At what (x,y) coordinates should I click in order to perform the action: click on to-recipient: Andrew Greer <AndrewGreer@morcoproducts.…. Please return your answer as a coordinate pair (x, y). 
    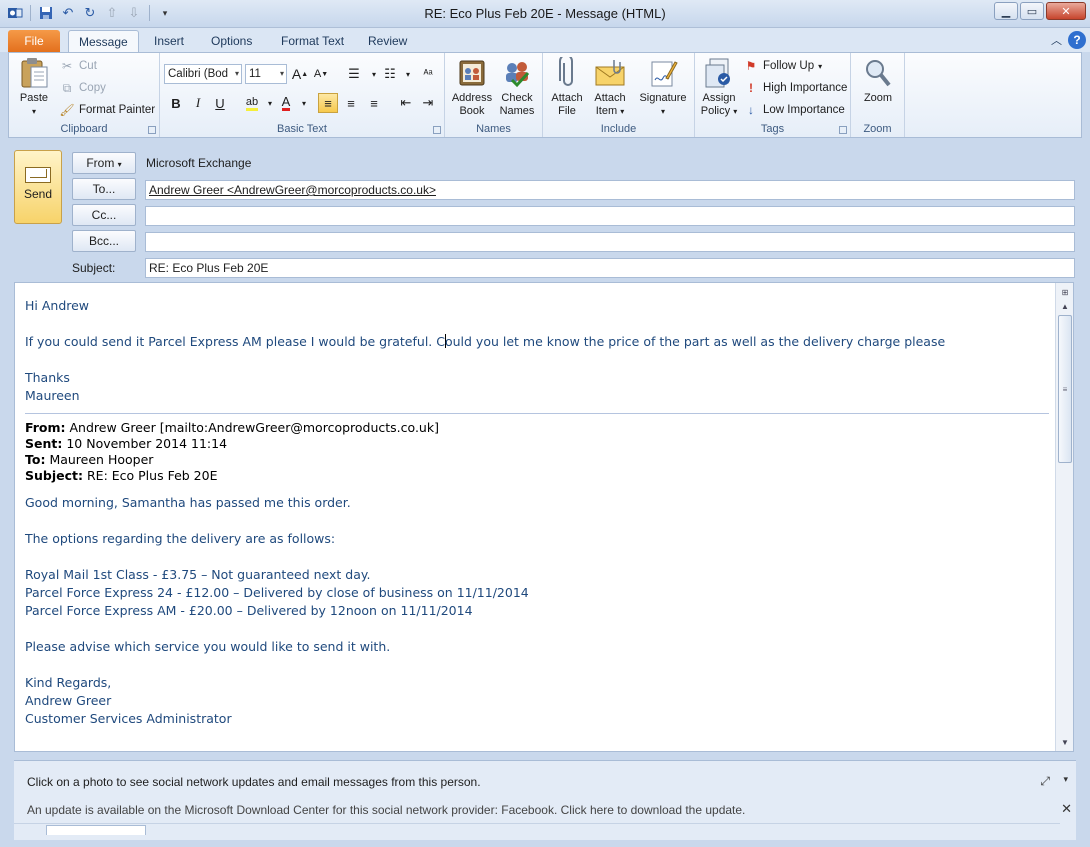
    Looking at the image, I should click on (292, 190).